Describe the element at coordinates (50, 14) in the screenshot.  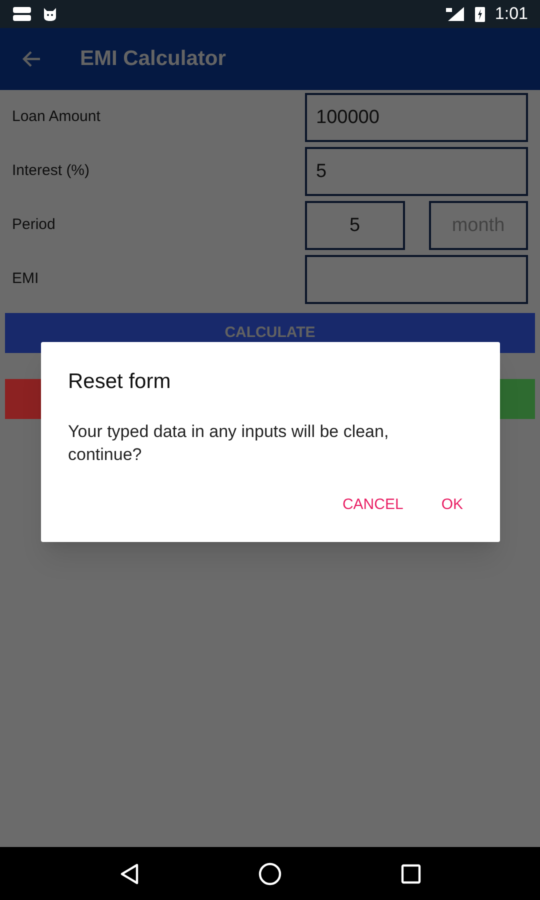
I see `cat-icon` at that location.